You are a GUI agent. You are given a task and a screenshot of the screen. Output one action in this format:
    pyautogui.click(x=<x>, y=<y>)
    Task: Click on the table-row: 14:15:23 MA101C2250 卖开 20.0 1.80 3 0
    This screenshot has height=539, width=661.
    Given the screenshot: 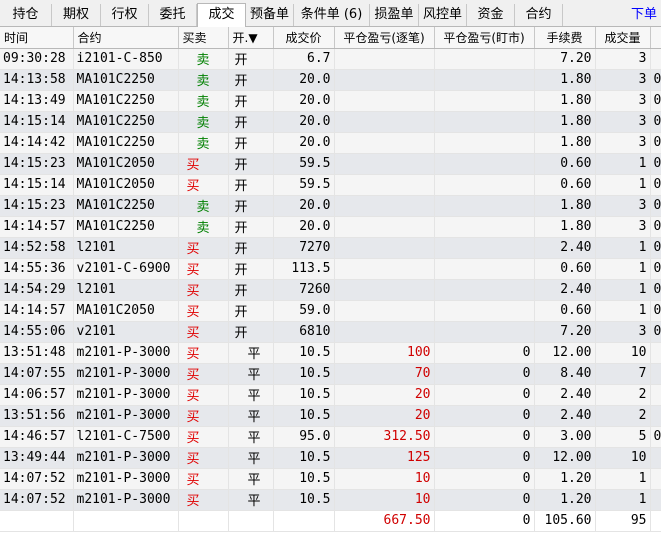 What is the action you would take?
    pyautogui.click(x=330, y=206)
    